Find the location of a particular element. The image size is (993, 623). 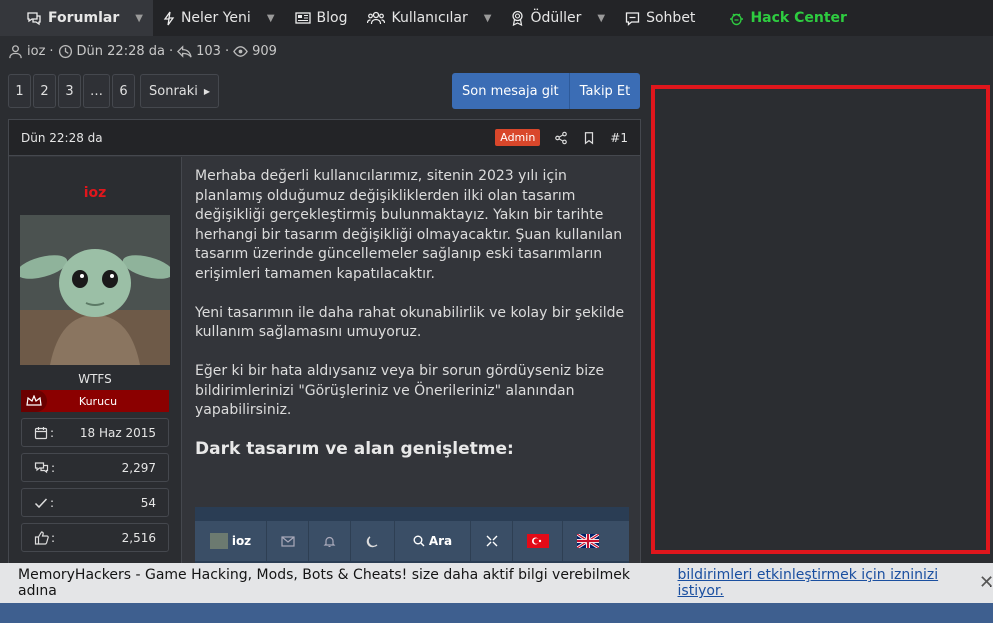

rank-banner: Kurucu is located at coordinates (95, 401).